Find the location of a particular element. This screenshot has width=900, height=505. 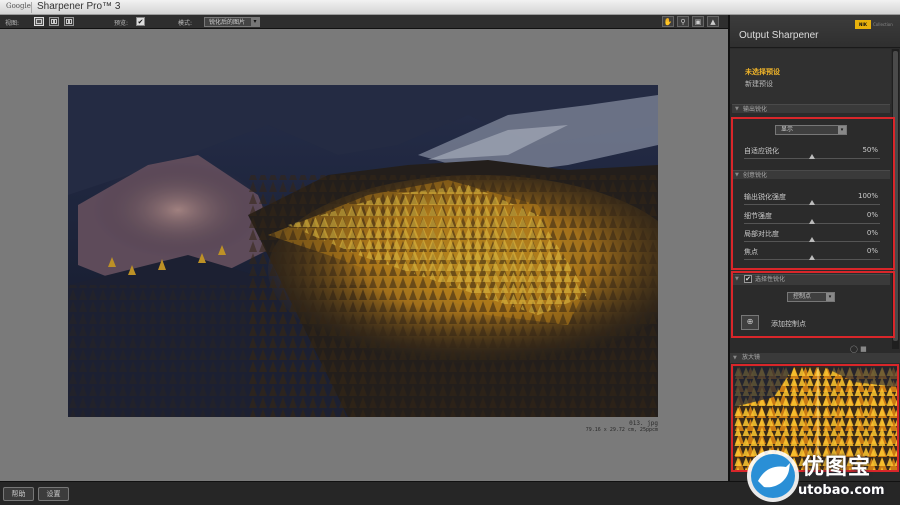

zoom-icon: ⚲ is located at coordinates (683, 21).